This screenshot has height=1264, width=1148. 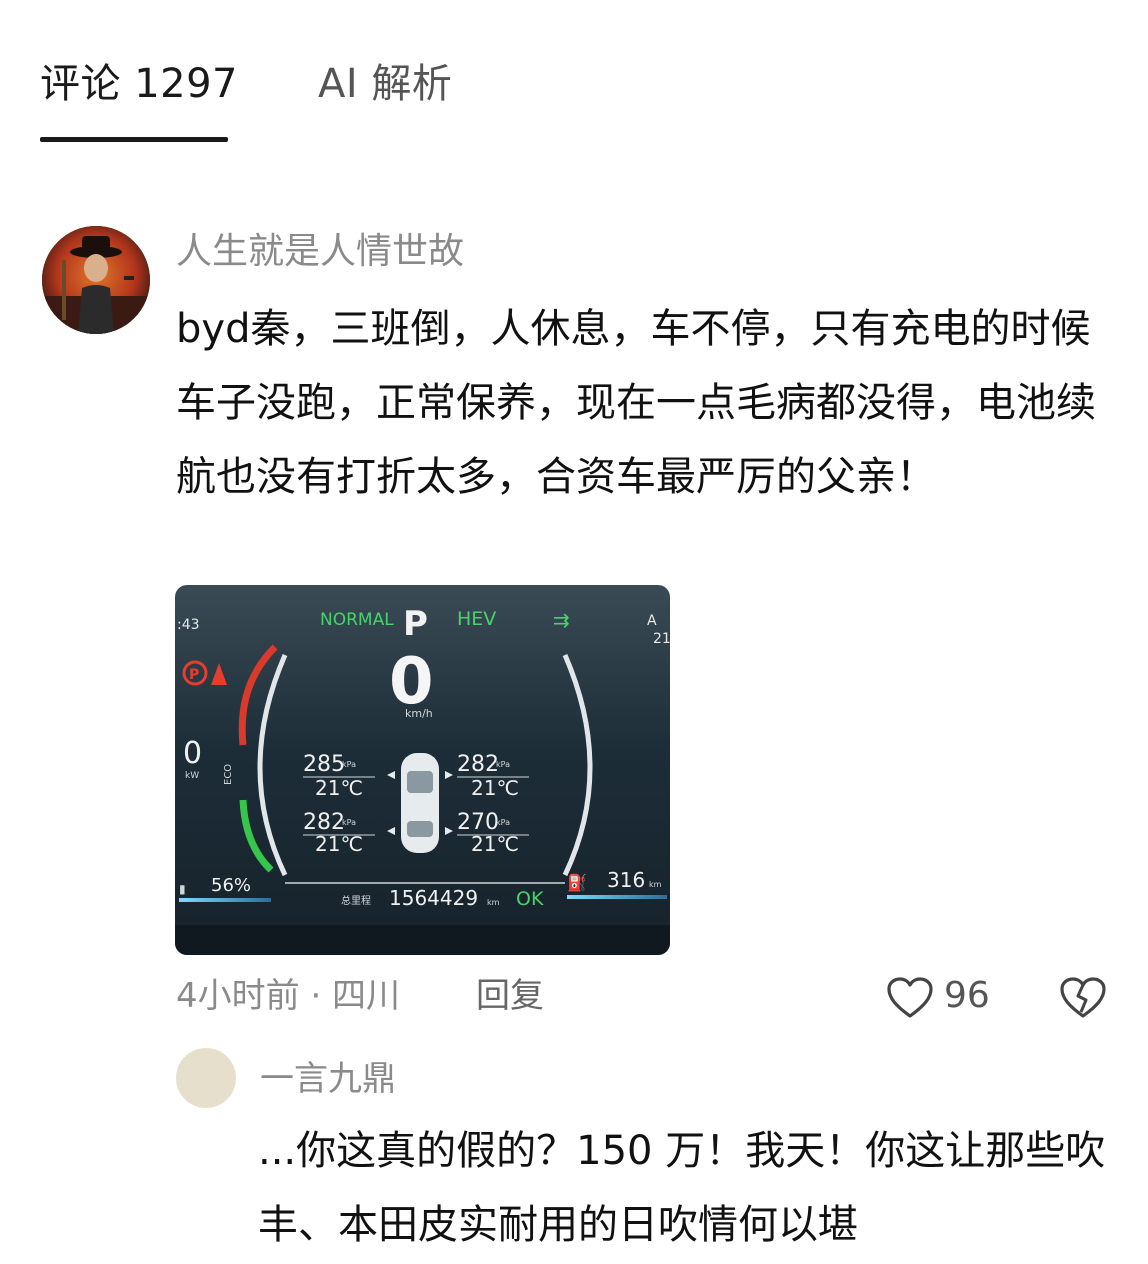 What do you see at coordinates (967, 995) in the screenshot?
I see `like-count: 96` at bounding box center [967, 995].